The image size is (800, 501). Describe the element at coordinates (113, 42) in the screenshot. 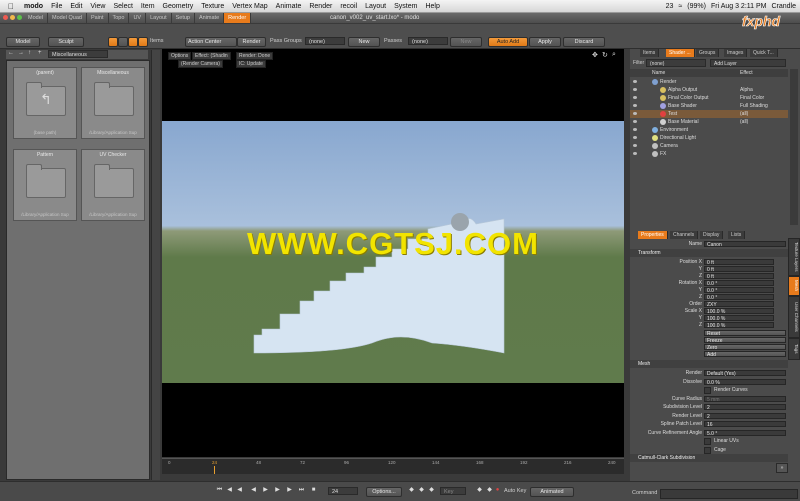

I see `select-vertices-icon` at that location.